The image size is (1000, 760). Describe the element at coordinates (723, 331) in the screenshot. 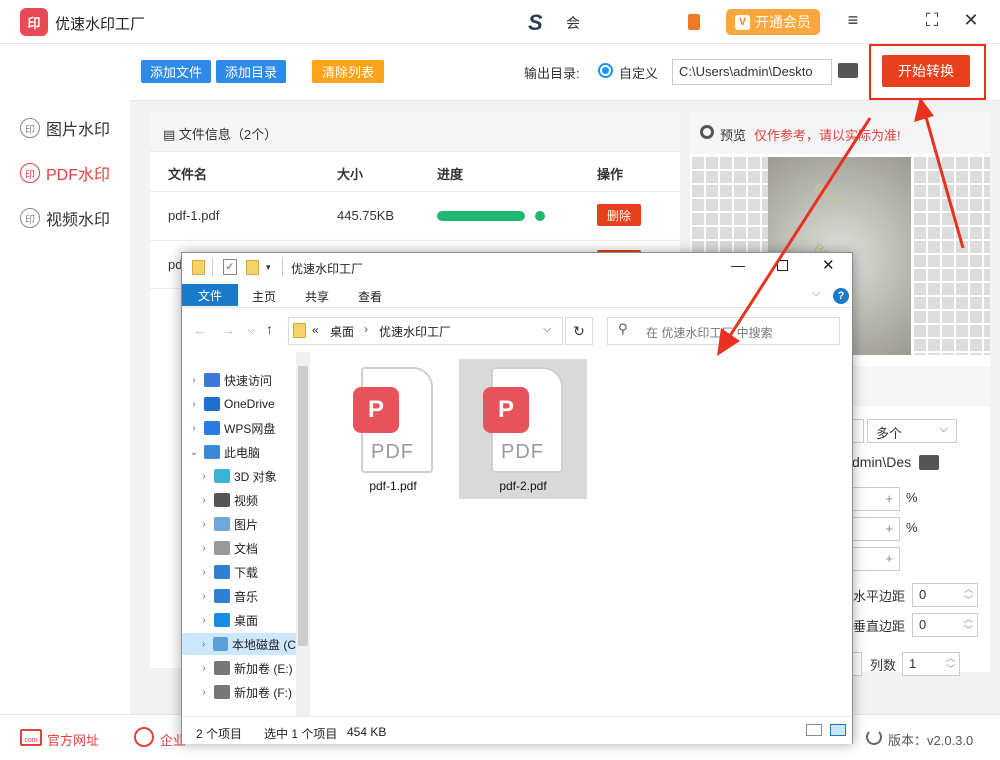

I see `search-input: 在 优速水印工厂 中搜索` at that location.